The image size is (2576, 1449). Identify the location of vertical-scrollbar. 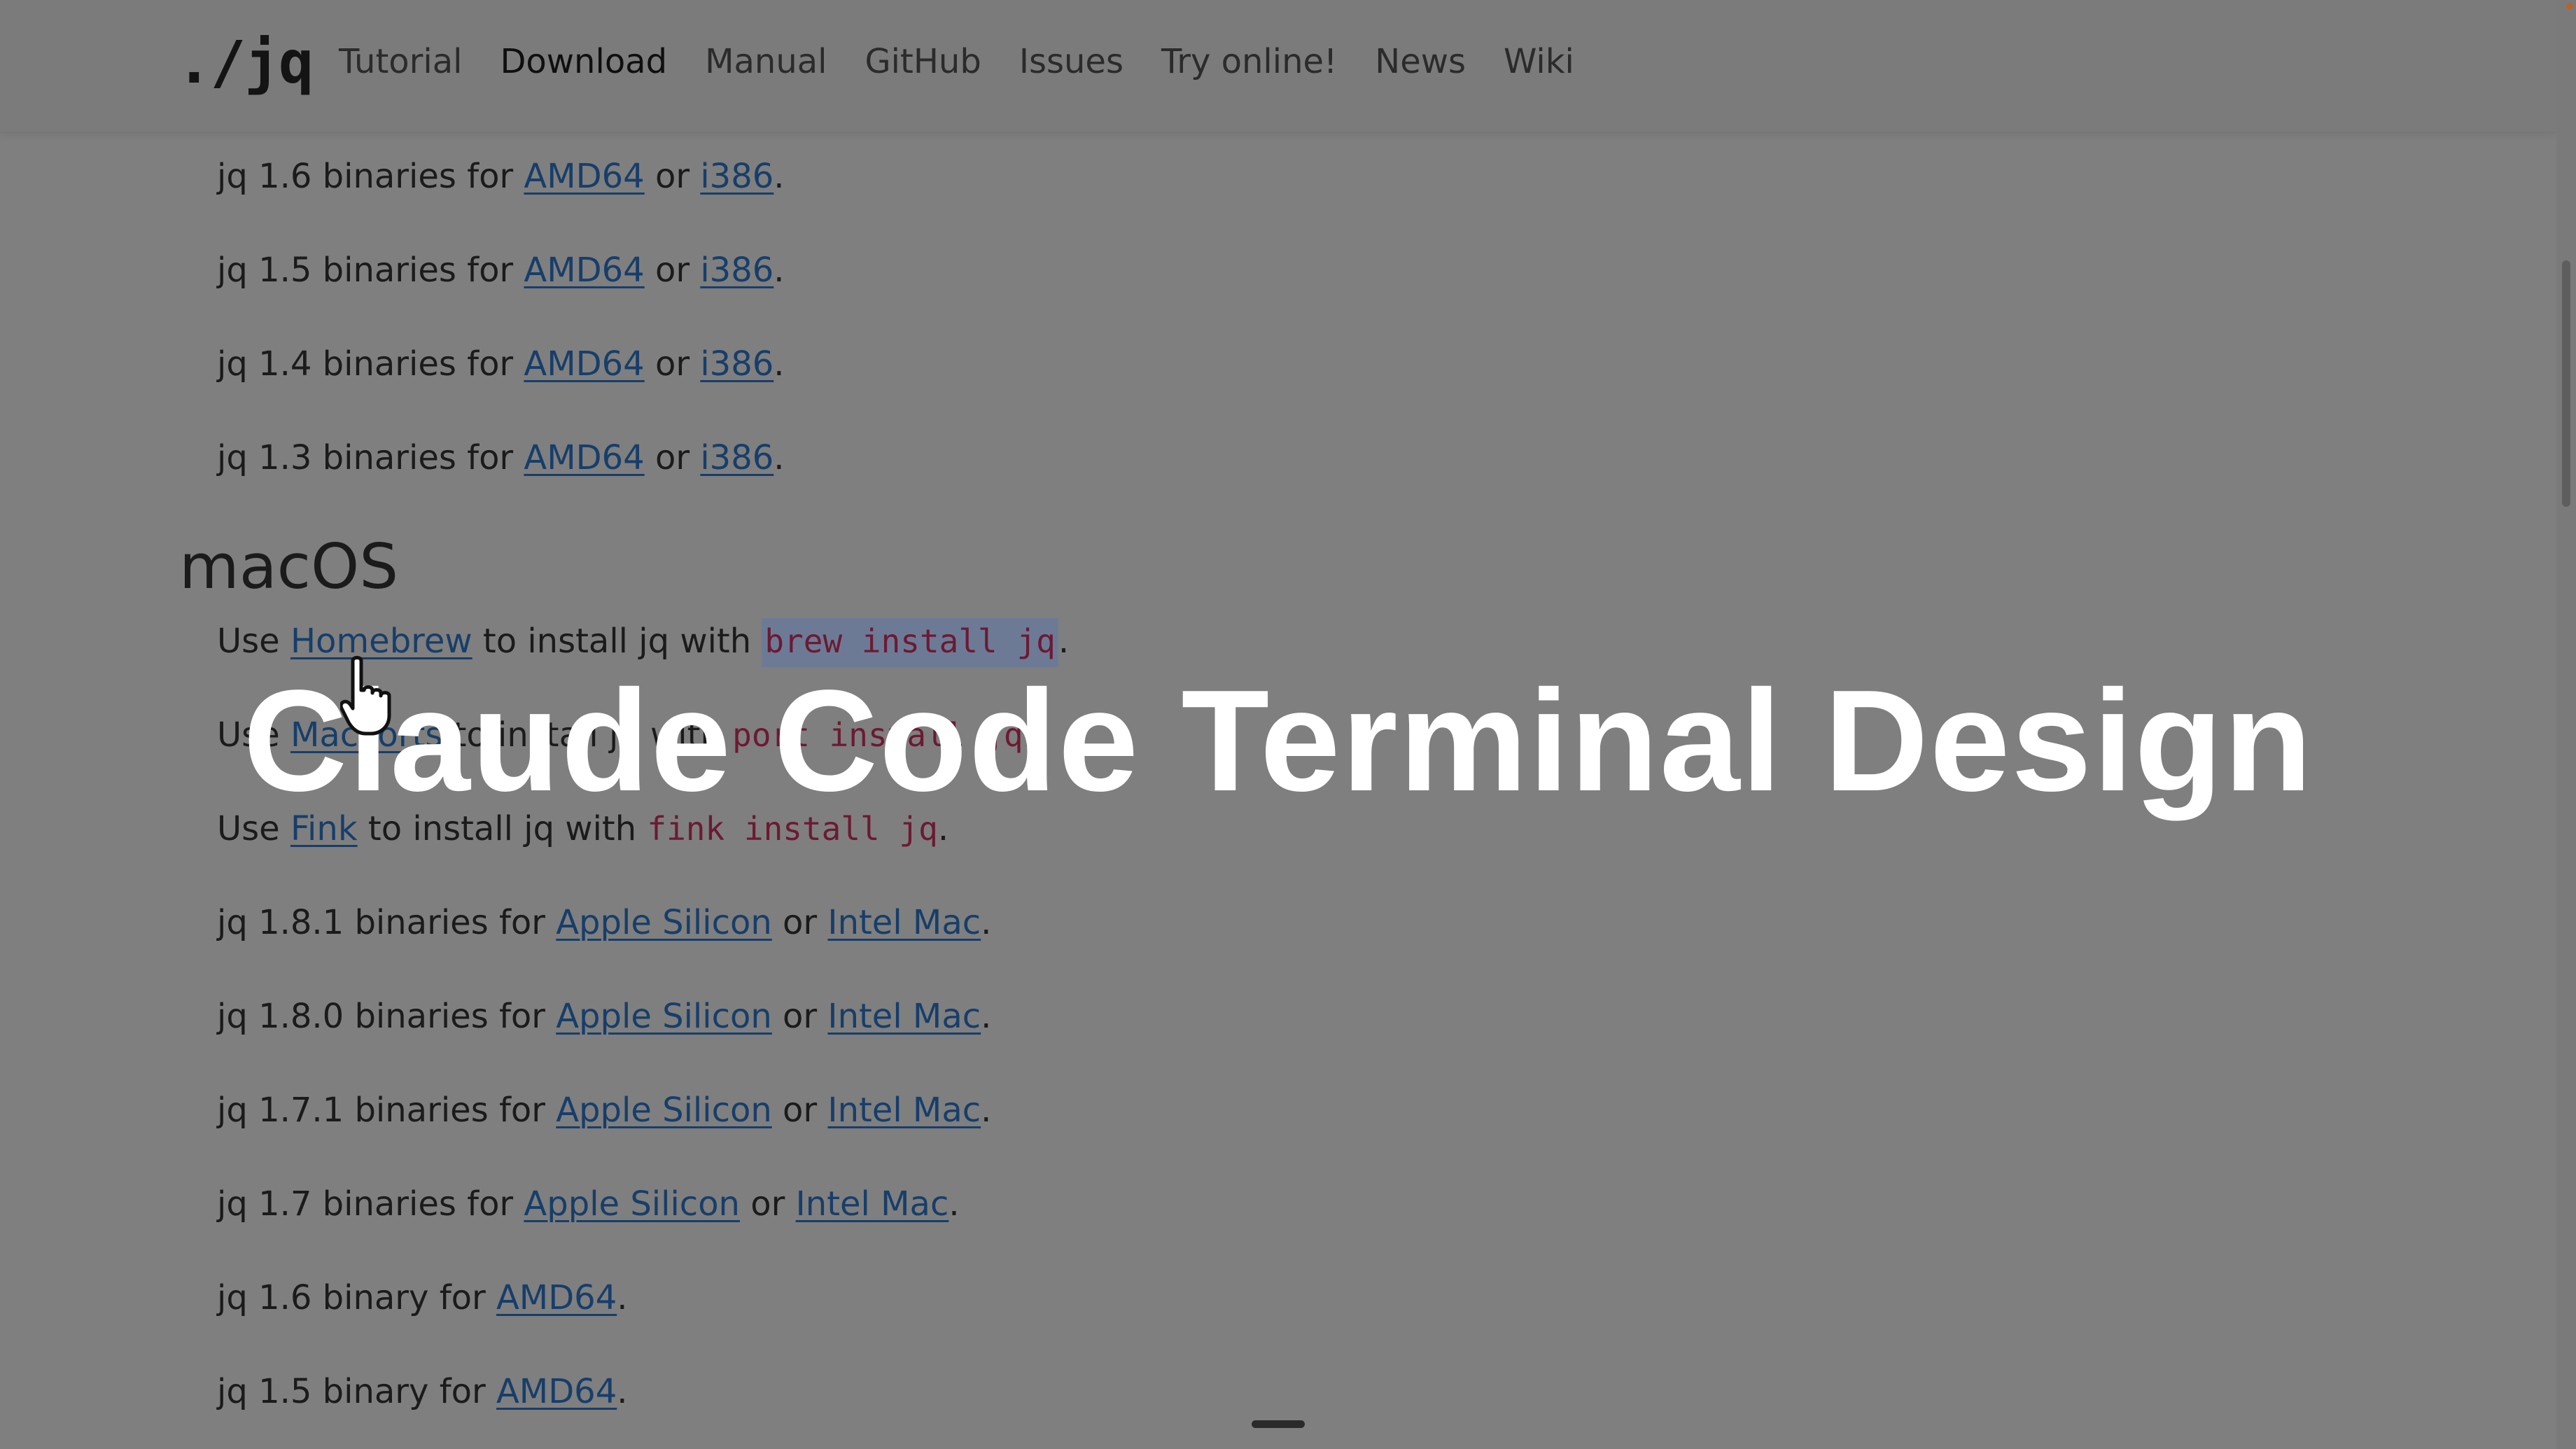
(2566, 724).